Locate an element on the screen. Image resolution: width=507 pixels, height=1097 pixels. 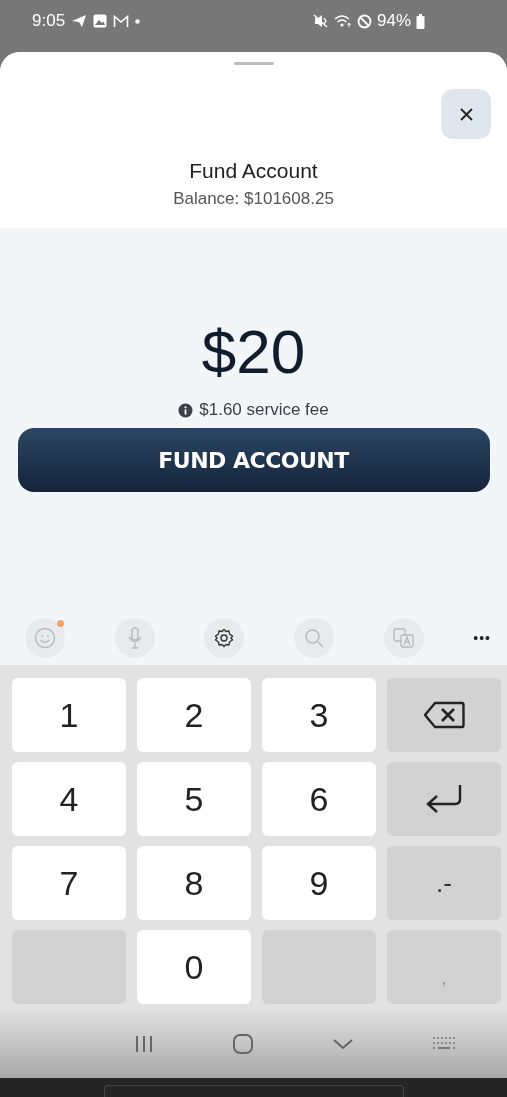
keyboard-icon is located at coordinates (444, 1044).